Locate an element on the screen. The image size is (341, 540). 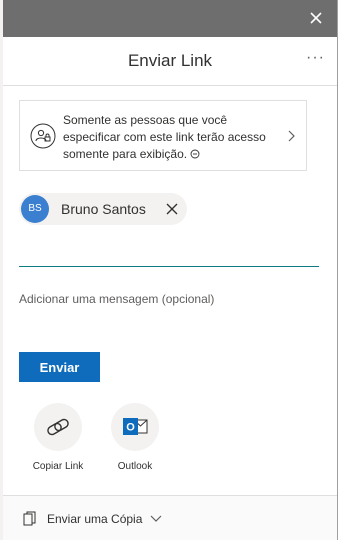
copy-icon is located at coordinates (29, 518).